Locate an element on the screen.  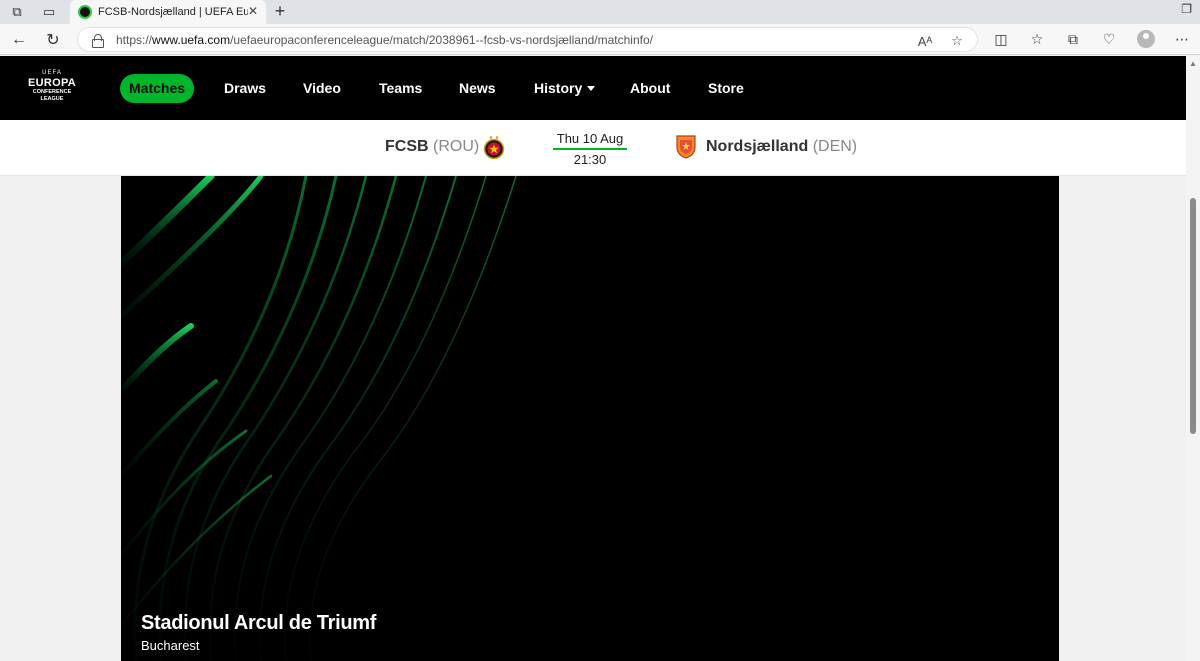
profile-avatar is located at coordinates (1146, 39).